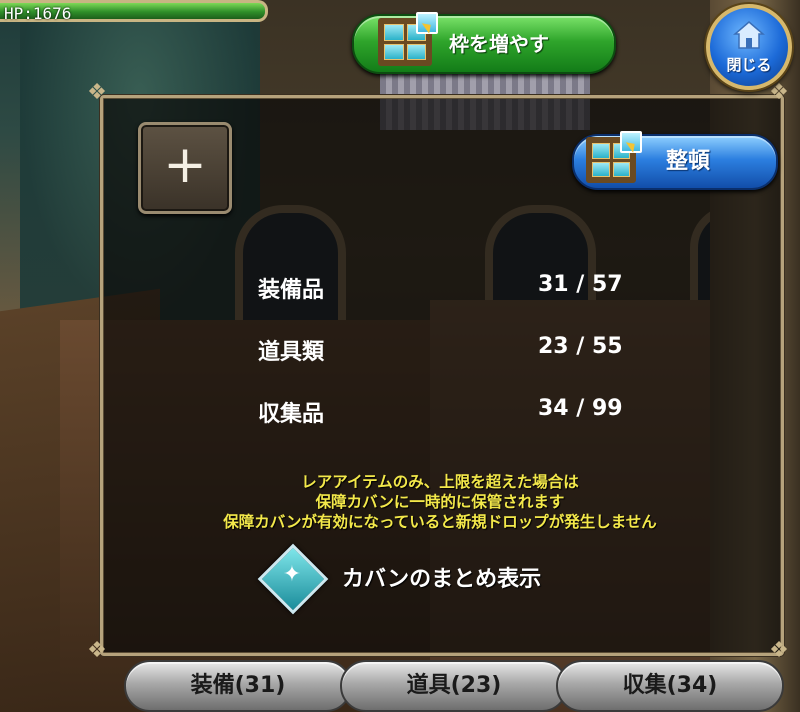 The image size is (800, 712). Describe the element at coordinates (670, 686) in the screenshot. I see `tab-collectibles: 収集(34)` at that location.